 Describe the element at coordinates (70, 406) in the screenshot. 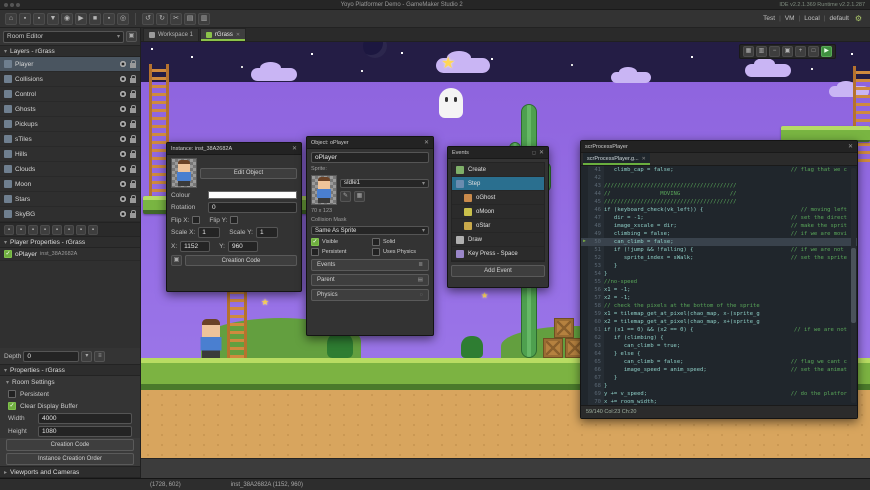

I see `clear-display-buffer-row: ✓ Clear Display Buffer` at that location.